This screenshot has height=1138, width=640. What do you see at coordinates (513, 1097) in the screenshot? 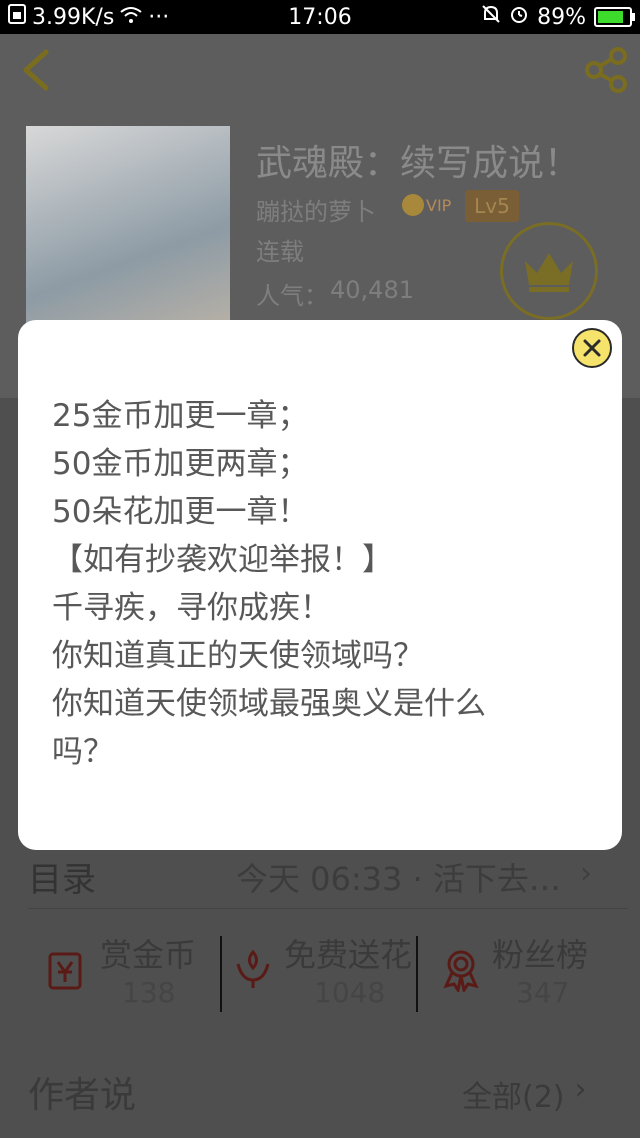
I see `all-label: 全部(2)` at bounding box center [513, 1097].